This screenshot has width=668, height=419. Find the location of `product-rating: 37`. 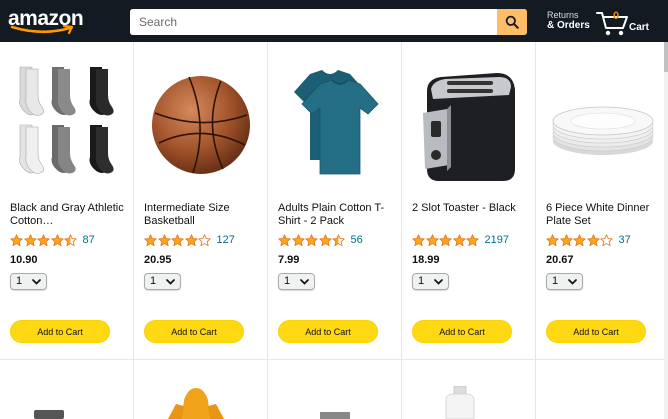

product-rating: 37 is located at coordinates (588, 240).